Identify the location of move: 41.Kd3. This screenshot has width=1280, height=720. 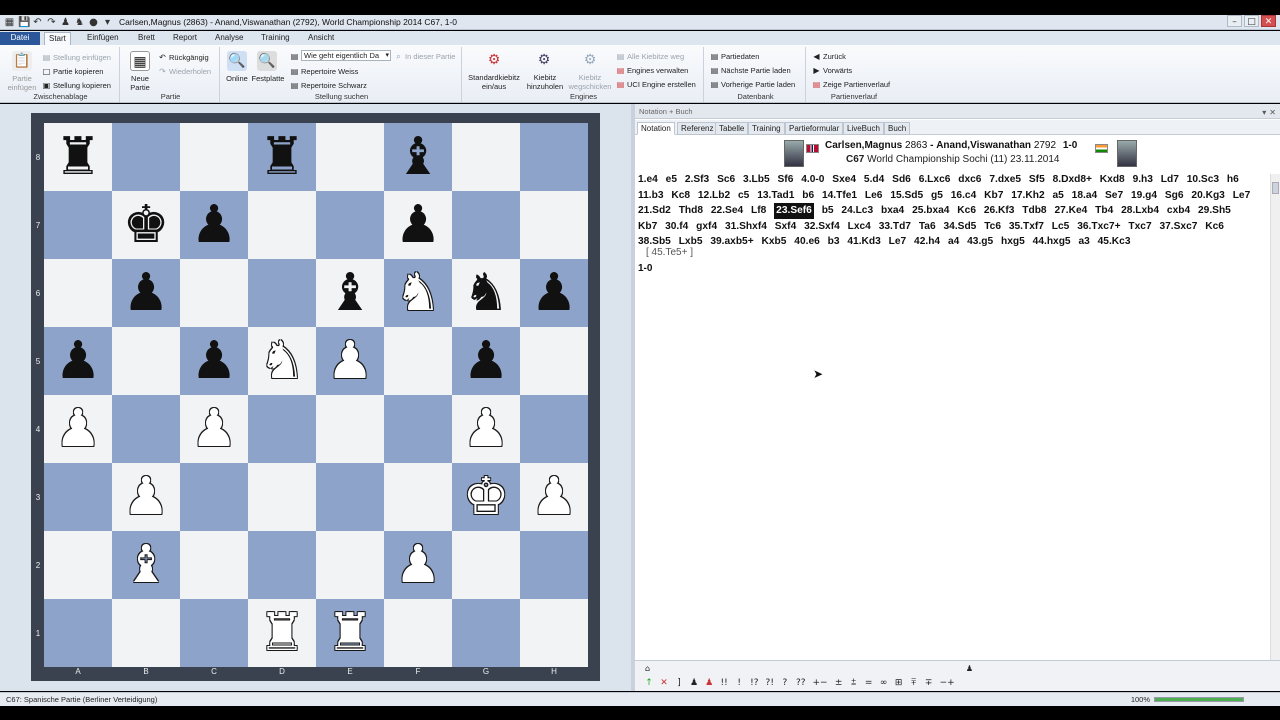
(863, 242).